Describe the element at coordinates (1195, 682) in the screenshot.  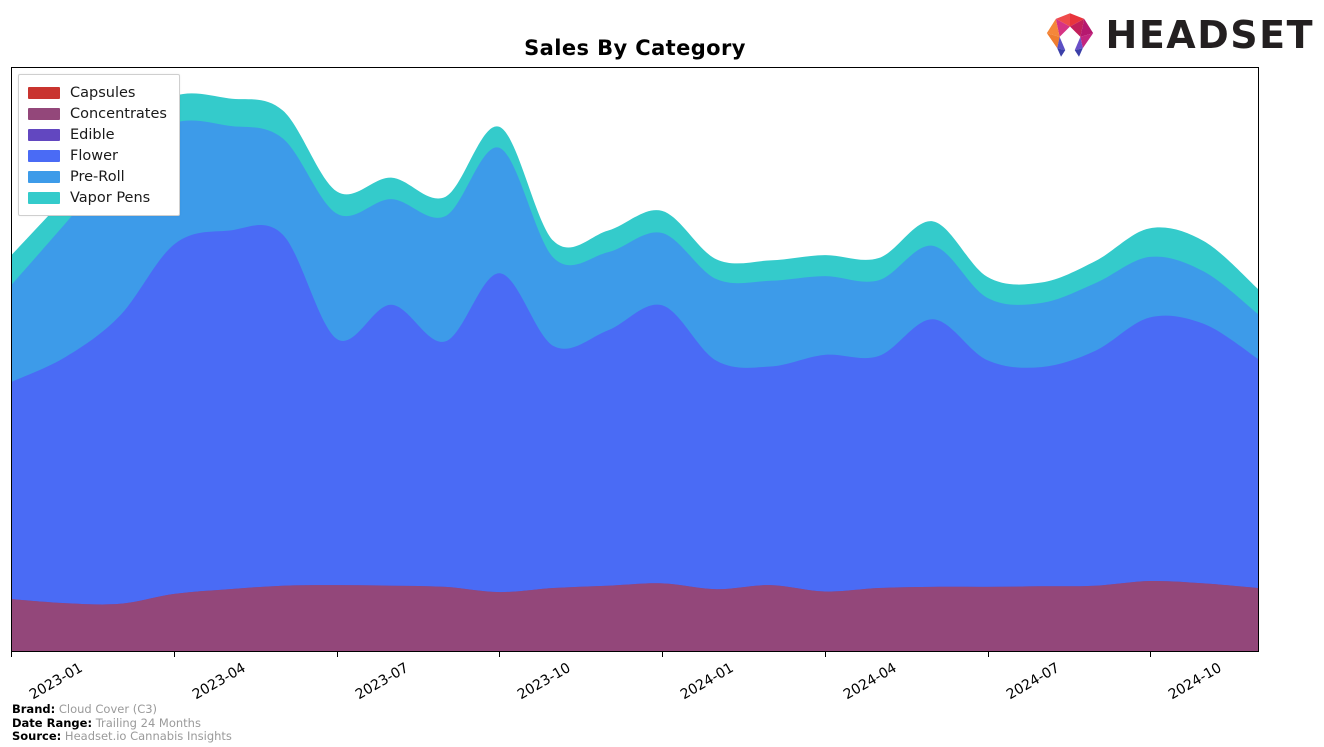
I see `x-axis-tick-label: 2024-10` at that location.